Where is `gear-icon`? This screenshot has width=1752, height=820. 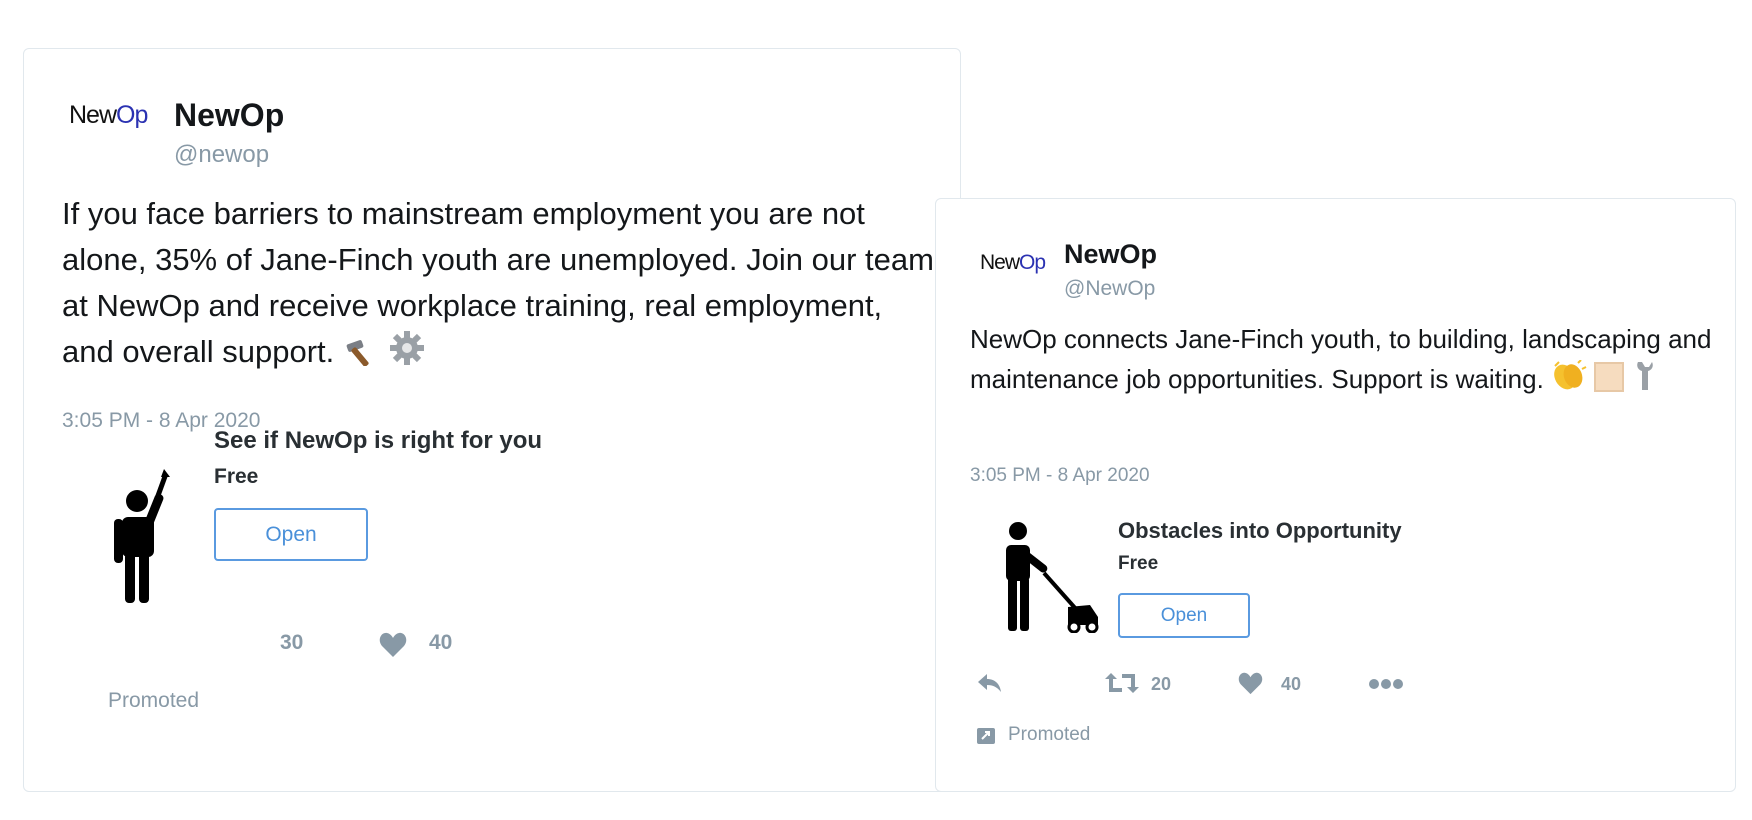
gear-icon is located at coordinates (406, 348).